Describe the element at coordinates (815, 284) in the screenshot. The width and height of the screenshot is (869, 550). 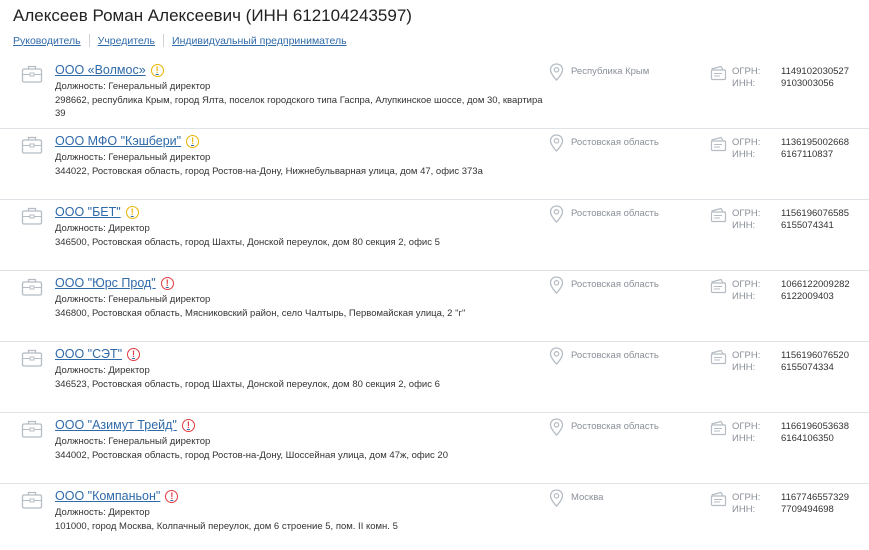
I see `ogrn-value: 1066122009282` at that location.